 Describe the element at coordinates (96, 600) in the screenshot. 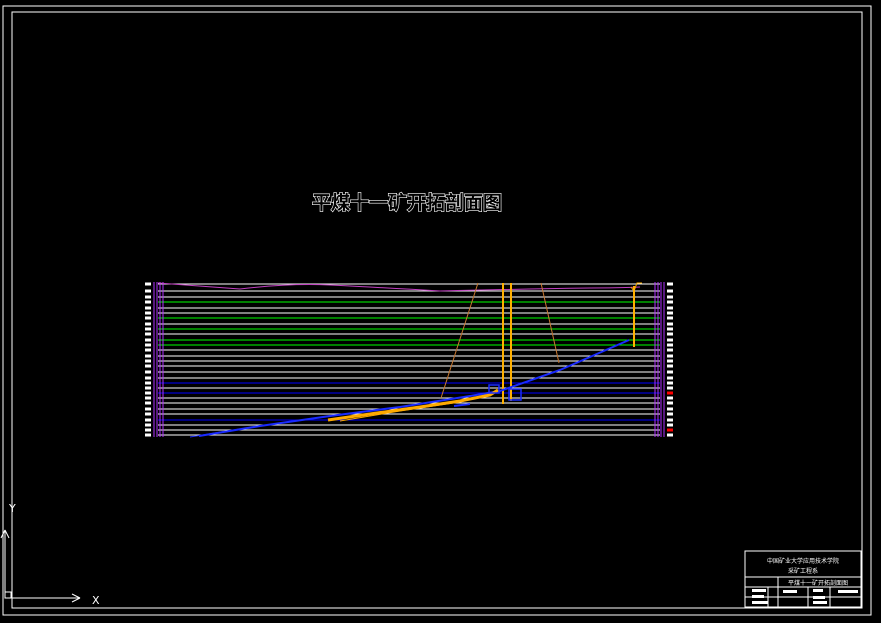

I see `ucs-x-label: X` at that location.